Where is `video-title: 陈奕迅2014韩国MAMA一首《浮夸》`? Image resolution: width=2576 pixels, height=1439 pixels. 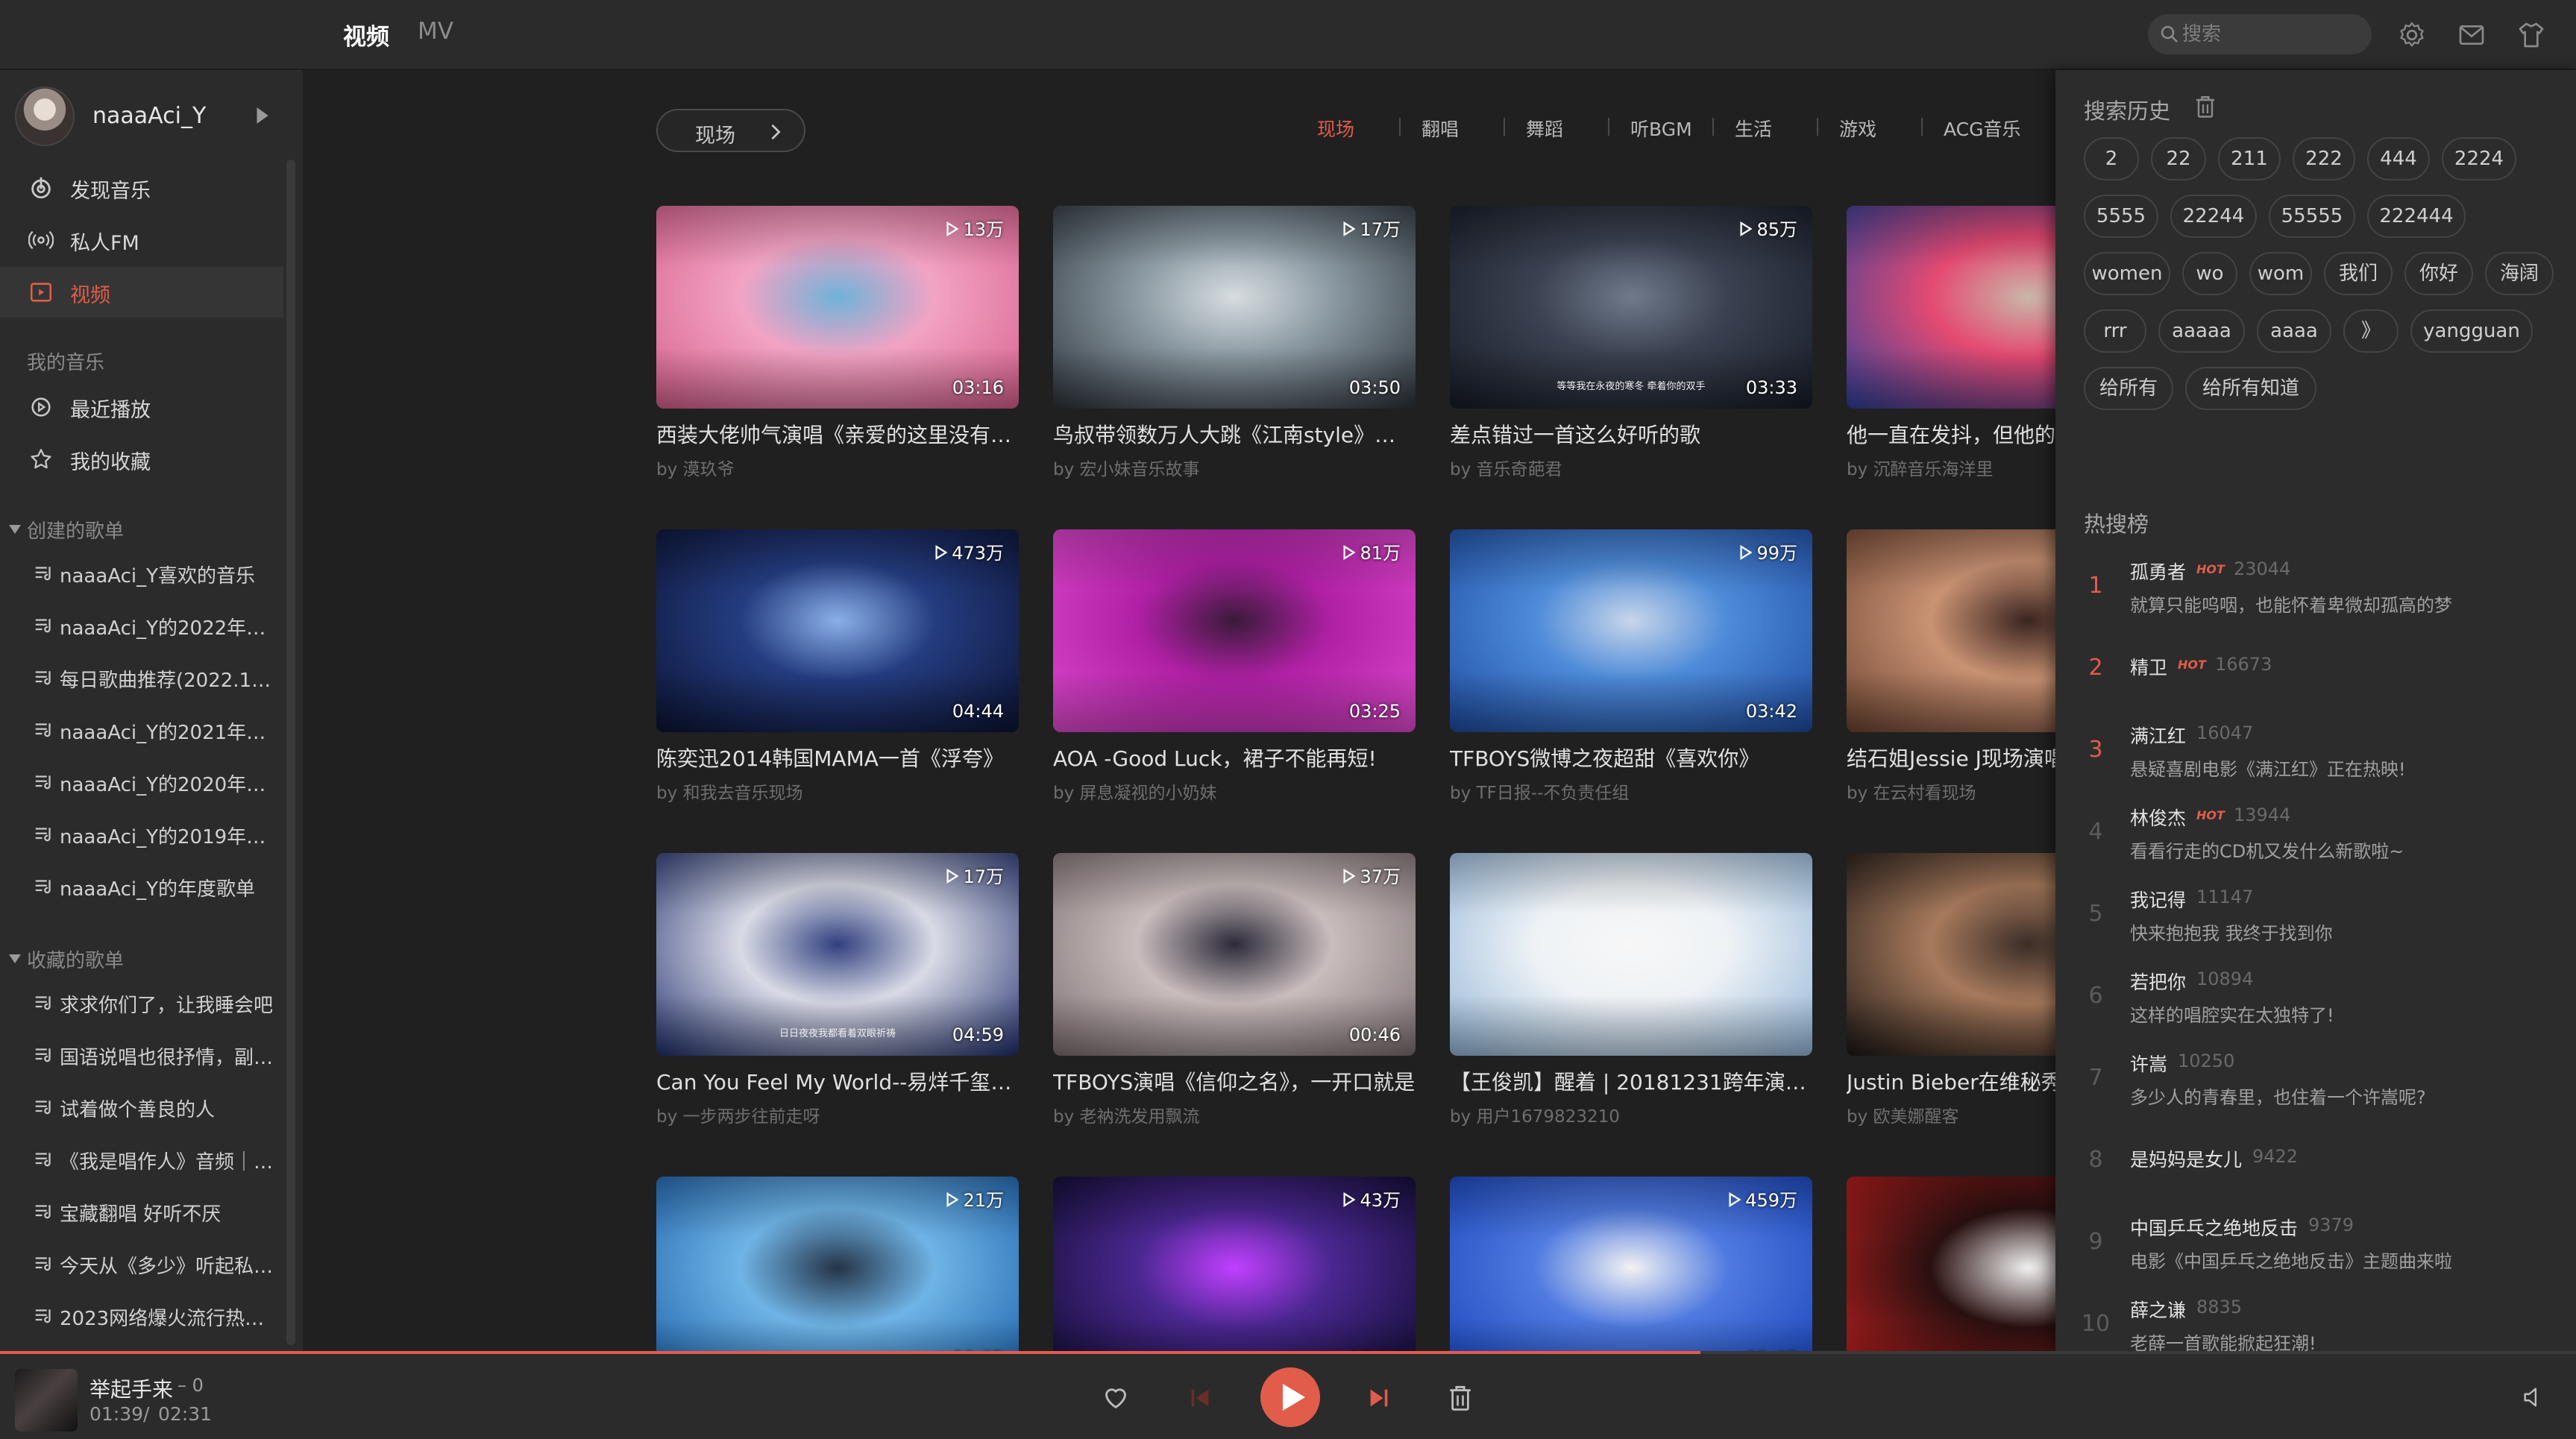 video-title: 陈奕迅2014韩国MAMA一首《浮夸》 is located at coordinates (838, 757).